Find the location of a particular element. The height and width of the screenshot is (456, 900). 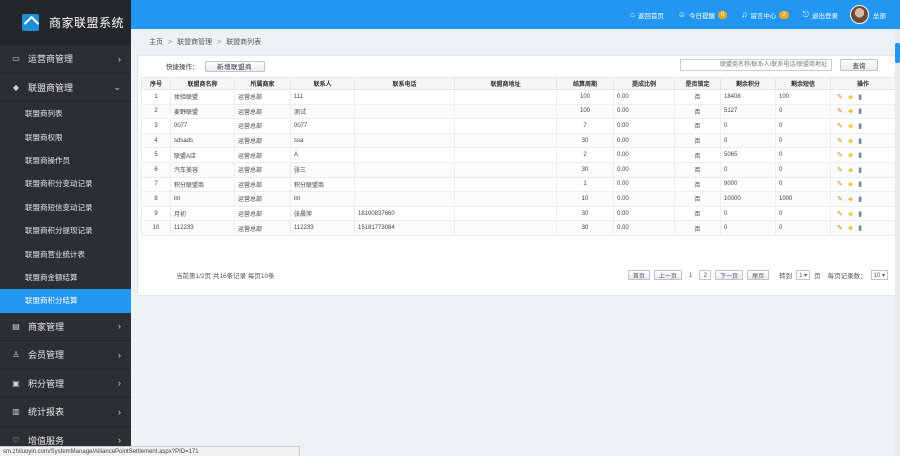

table-cell: 10000 is located at coordinates (748, 199).